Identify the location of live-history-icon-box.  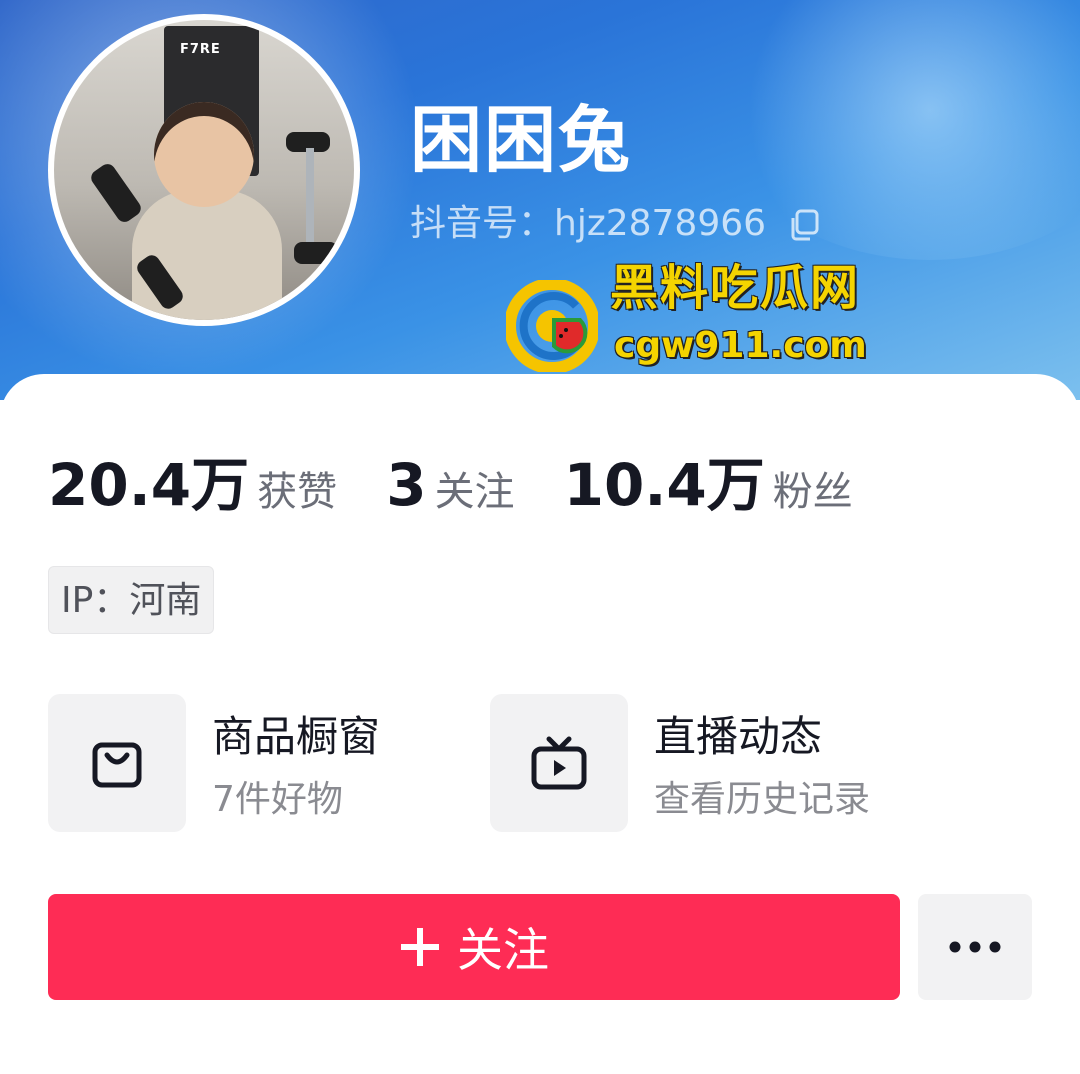
(559, 763).